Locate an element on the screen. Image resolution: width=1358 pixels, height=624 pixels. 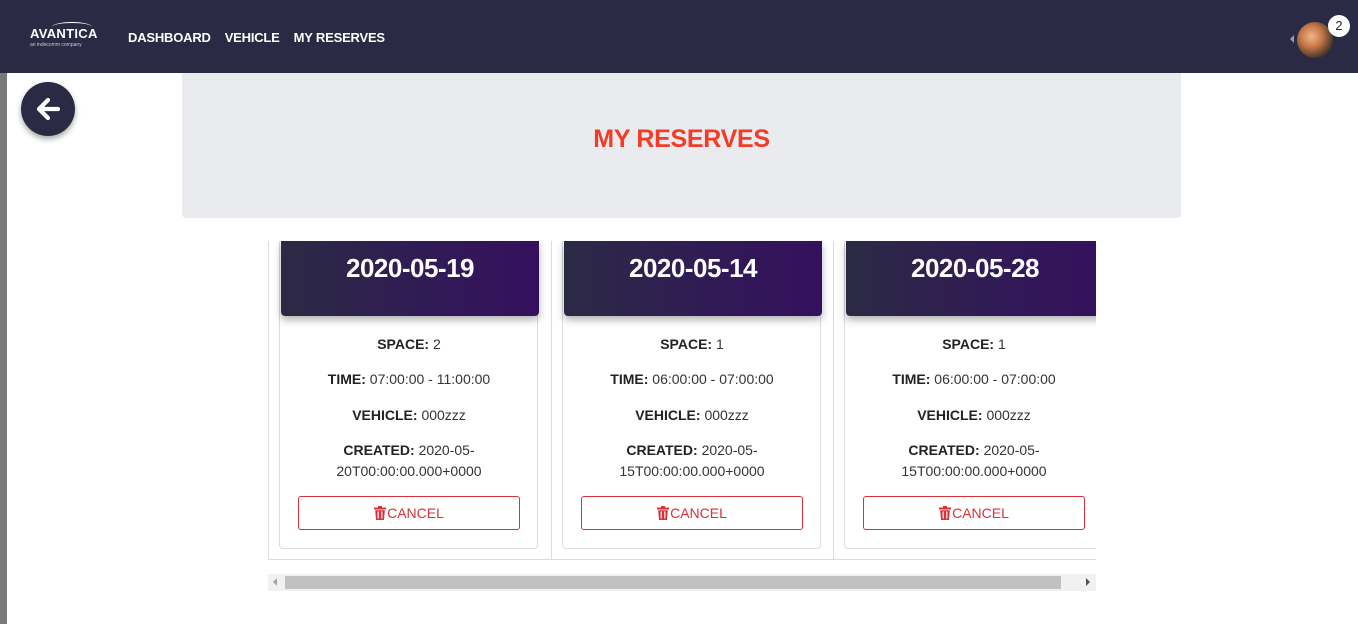
nav-vehicle: VEHICLE is located at coordinates (252, 37).